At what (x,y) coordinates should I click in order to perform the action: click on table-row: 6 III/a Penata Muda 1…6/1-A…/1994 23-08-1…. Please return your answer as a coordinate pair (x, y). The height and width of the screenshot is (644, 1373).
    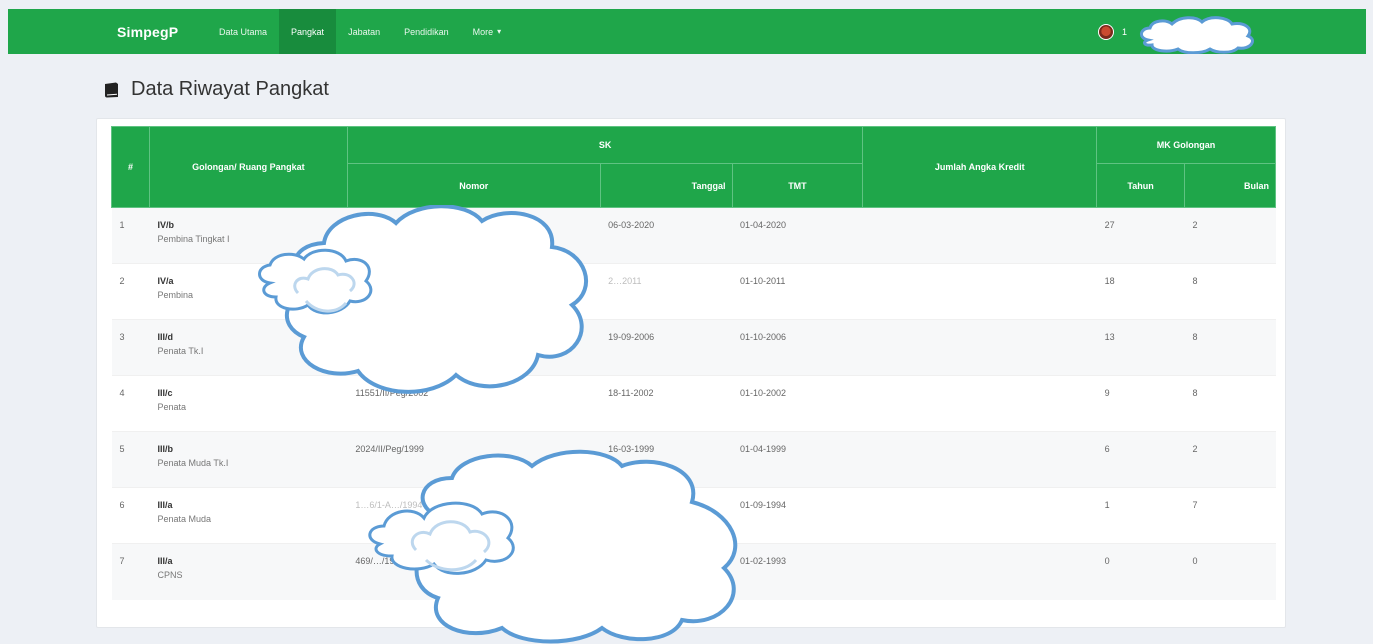
    Looking at the image, I should click on (693, 515).